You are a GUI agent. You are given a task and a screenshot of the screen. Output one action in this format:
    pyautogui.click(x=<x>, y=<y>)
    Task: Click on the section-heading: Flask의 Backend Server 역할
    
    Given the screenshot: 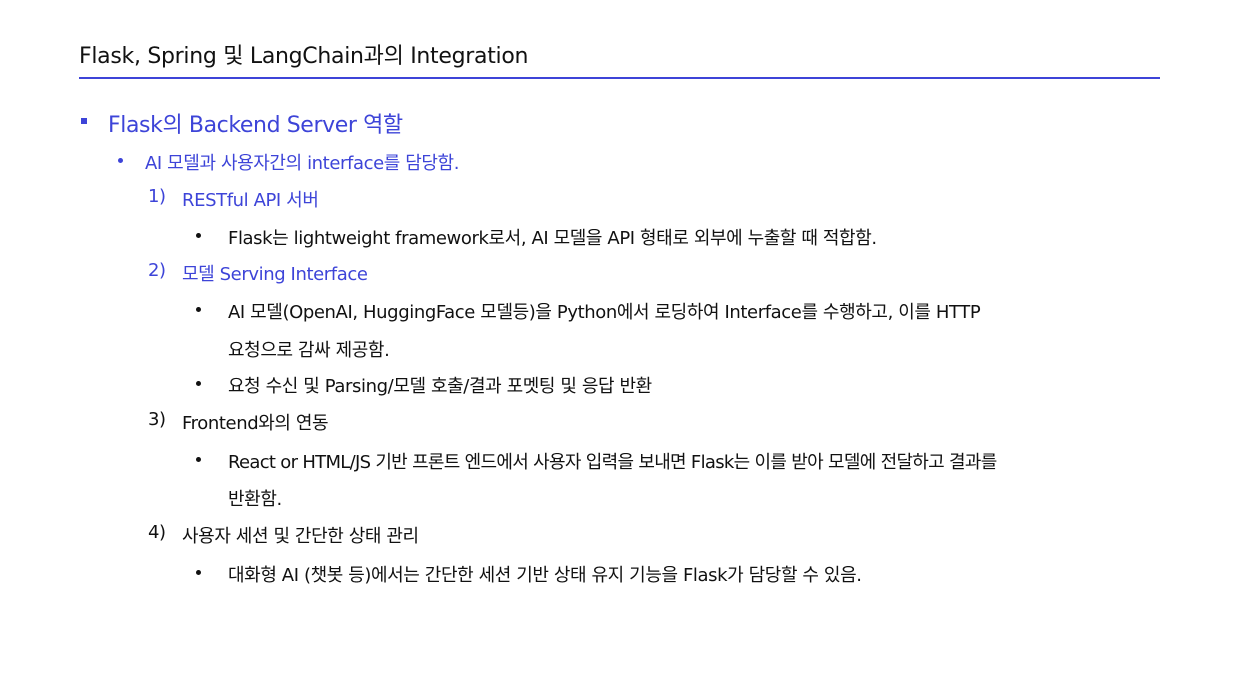 What is the action you would take?
    pyautogui.click(x=255, y=125)
    